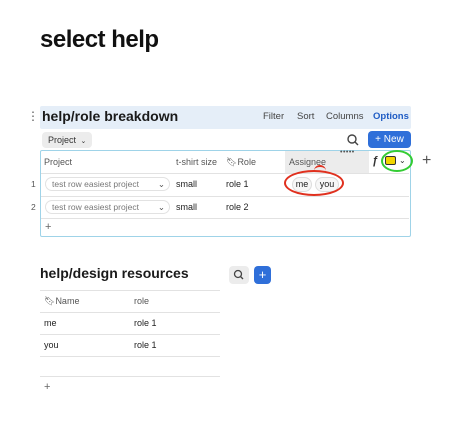 This screenshot has height=431, width=474. I want to click on role-cell: role 2, so click(237, 207).